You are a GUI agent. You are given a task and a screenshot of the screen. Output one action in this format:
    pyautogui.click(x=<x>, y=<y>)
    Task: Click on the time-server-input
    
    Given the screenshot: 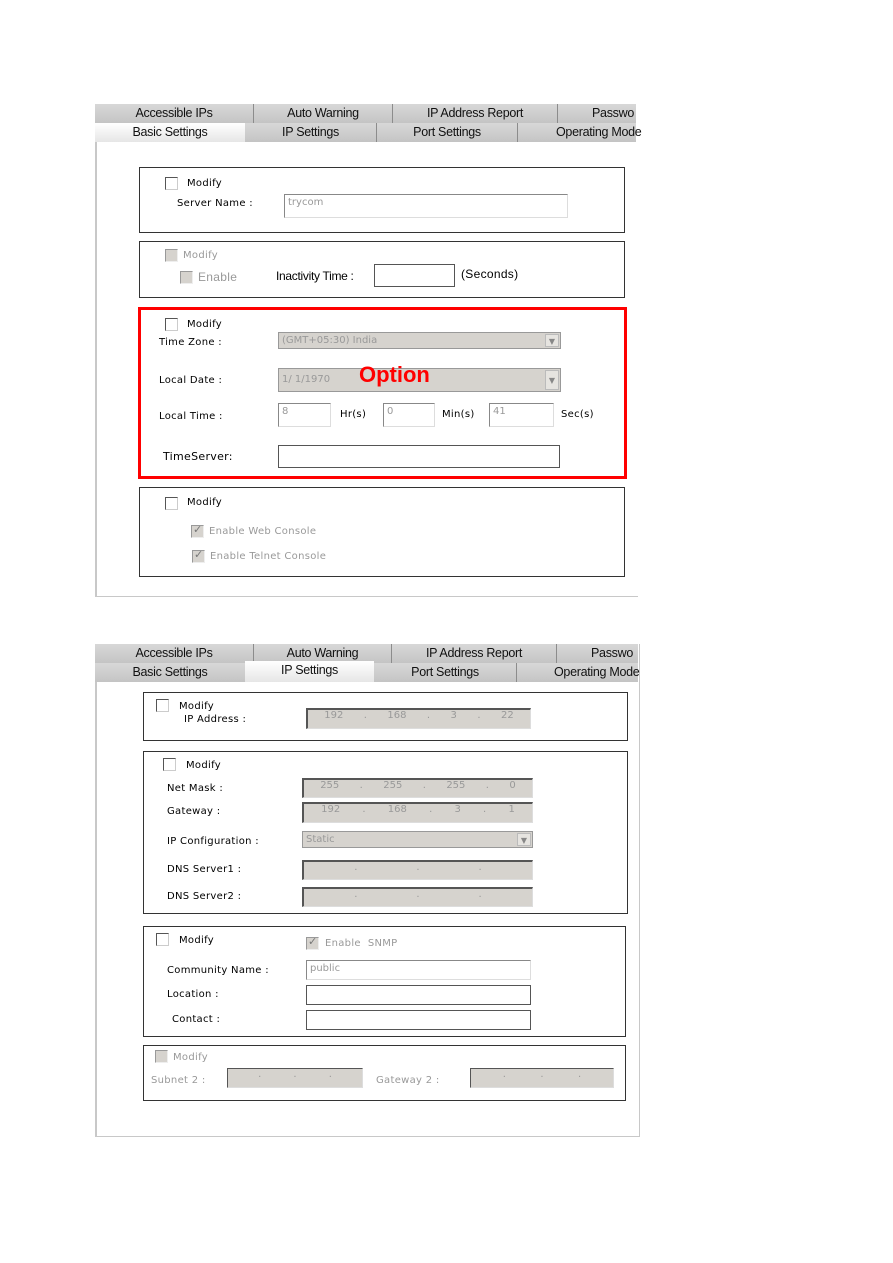 What is the action you would take?
    pyautogui.click(x=419, y=456)
    